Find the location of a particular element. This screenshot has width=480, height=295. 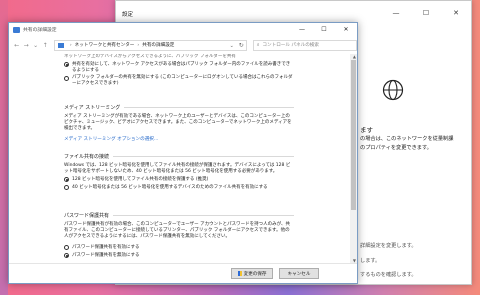

settings-link-3: するものを確認します。 is located at coordinates (388, 274).